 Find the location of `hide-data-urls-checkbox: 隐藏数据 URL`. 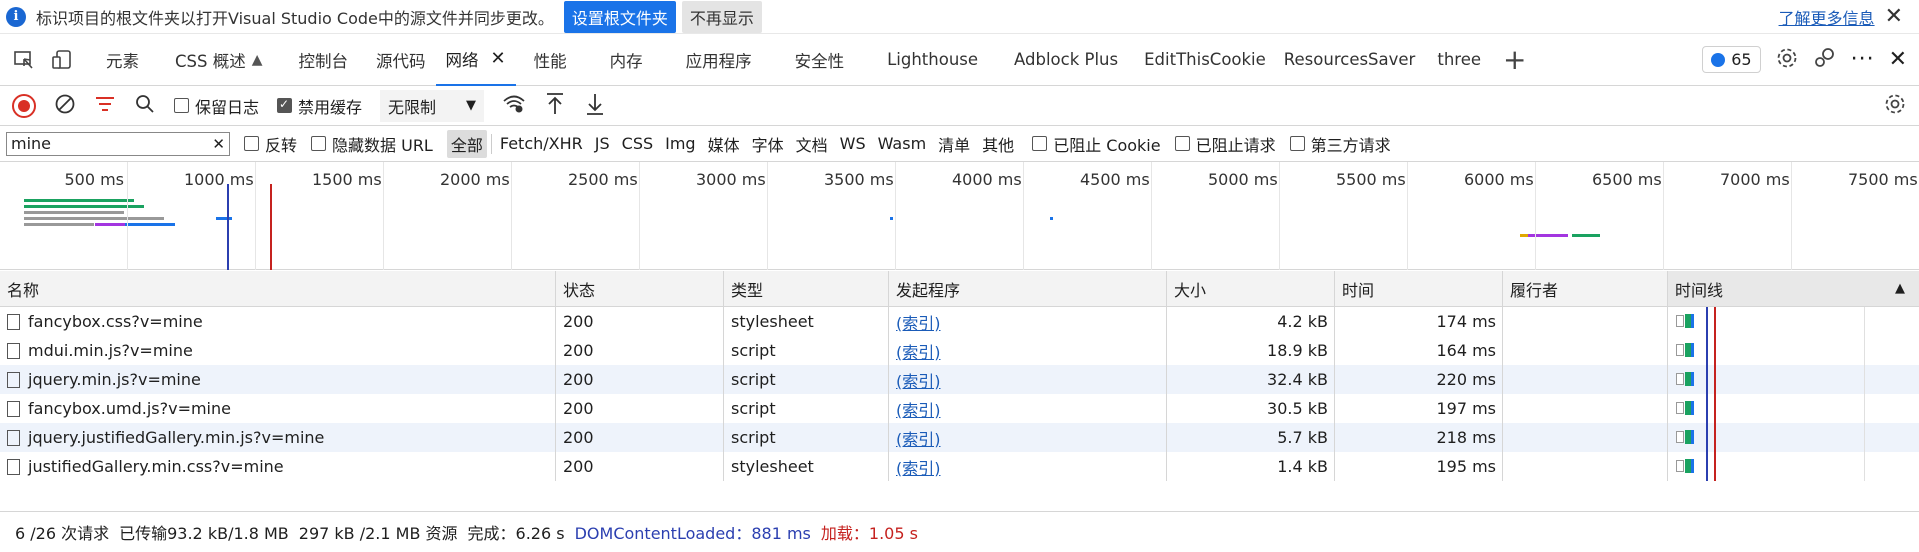

hide-data-urls-checkbox: 隐藏数据 URL is located at coordinates (372, 144).